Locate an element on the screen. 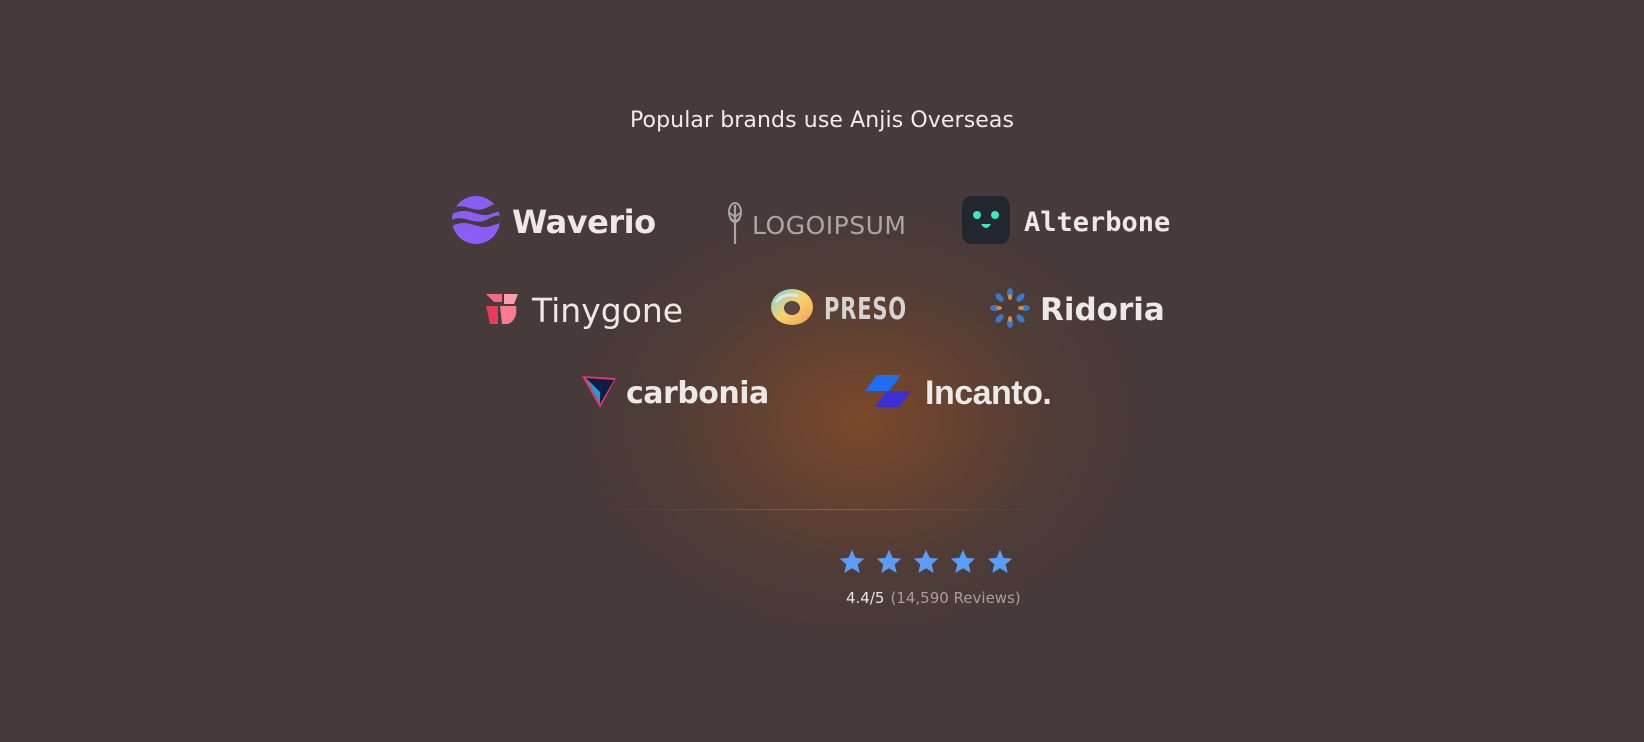 Image resolution: width=1644 pixels, height=742 pixels. brand-name: Alterbone is located at coordinates (1097, 222).